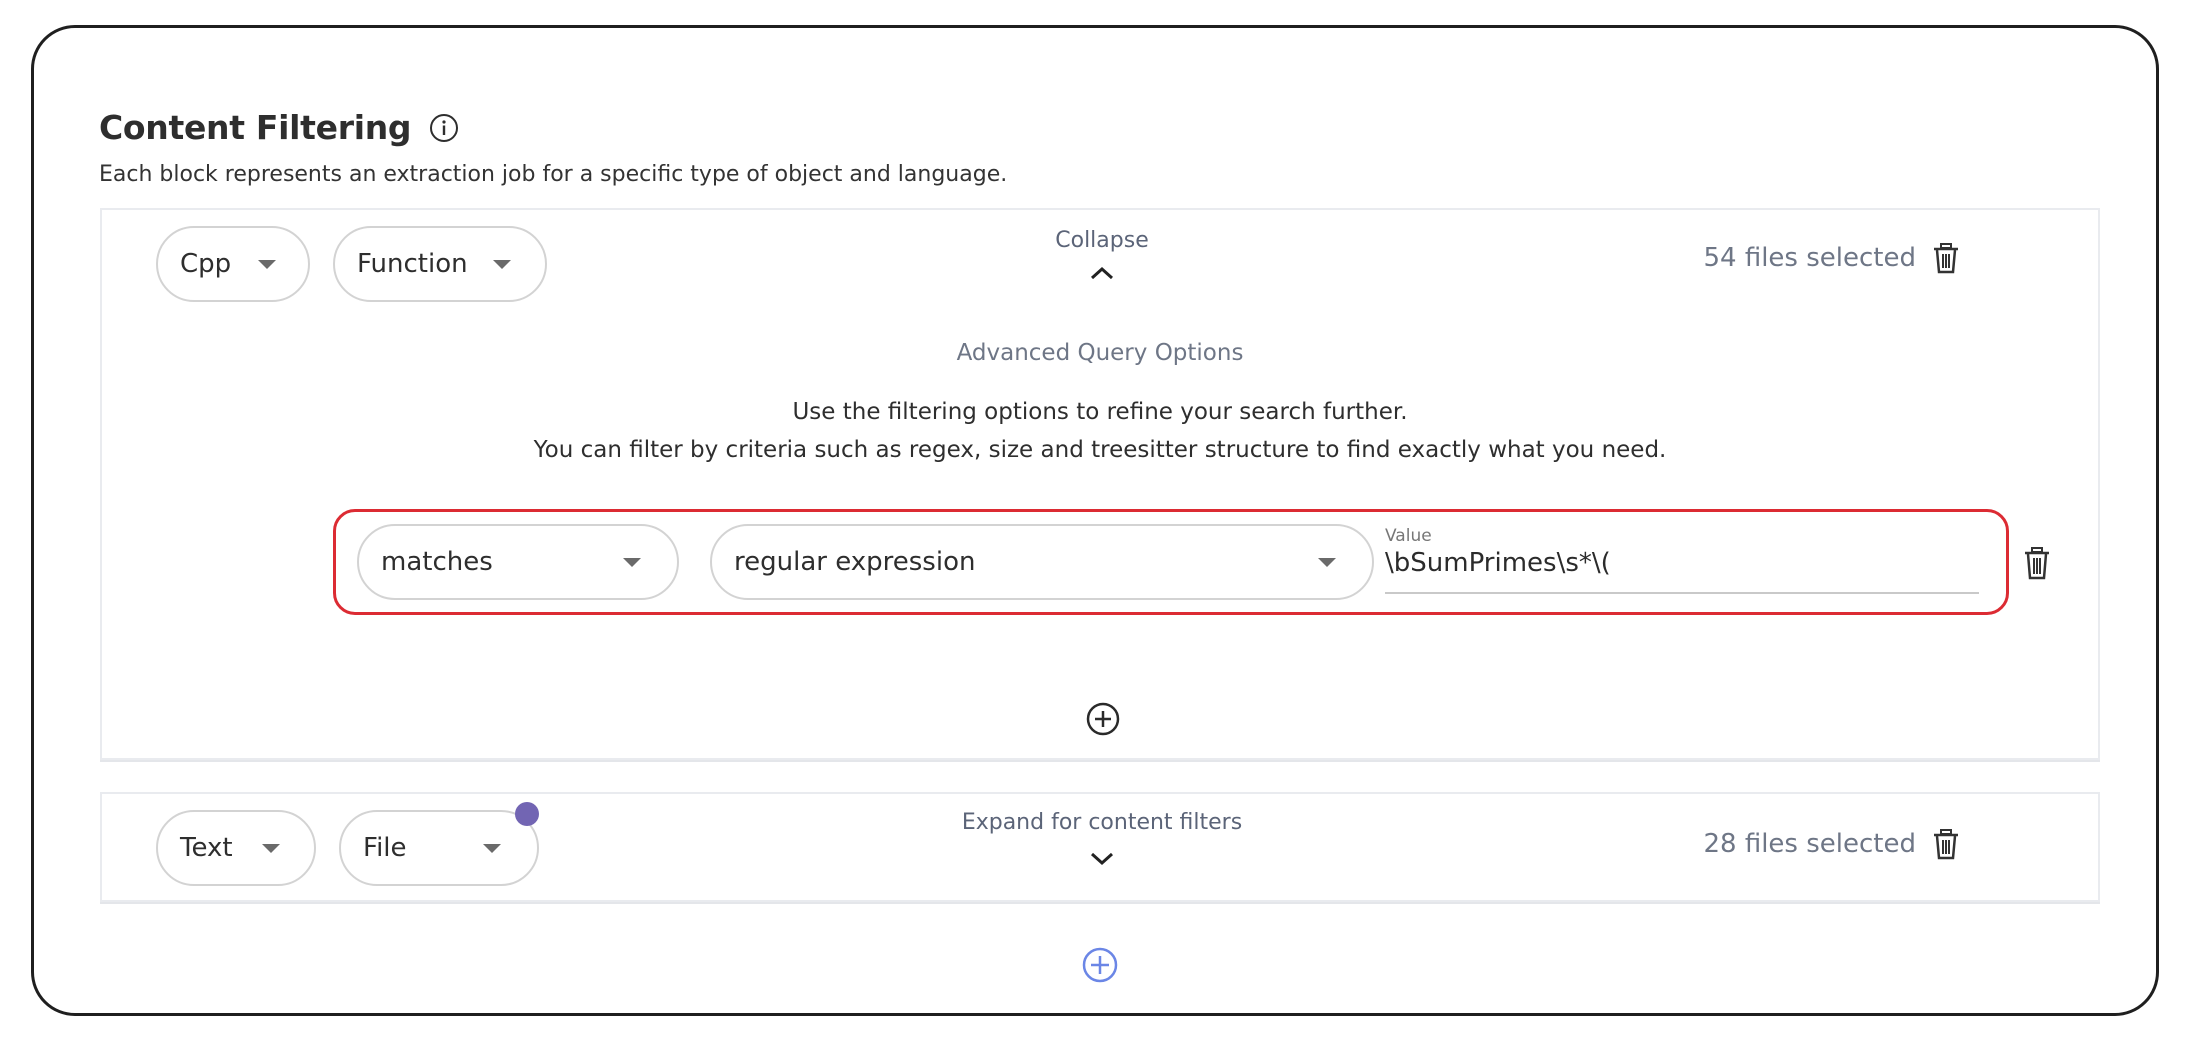 The width and height of the screenshot is (2191, 1054). What do you see at coordinates (1102, 859) in the screenshot?
I see `chevron-down-icon` at bounding box center [1102, 859].